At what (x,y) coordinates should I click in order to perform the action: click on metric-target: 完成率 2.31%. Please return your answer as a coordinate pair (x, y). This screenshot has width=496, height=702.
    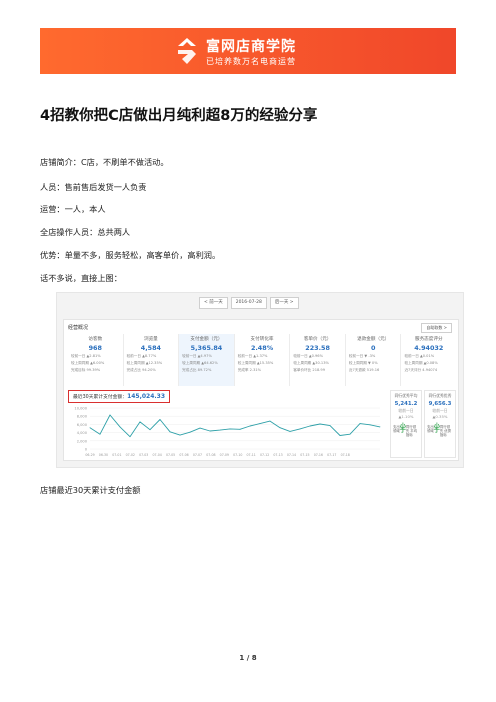
    Looking at the image, I should click on (249, 370).